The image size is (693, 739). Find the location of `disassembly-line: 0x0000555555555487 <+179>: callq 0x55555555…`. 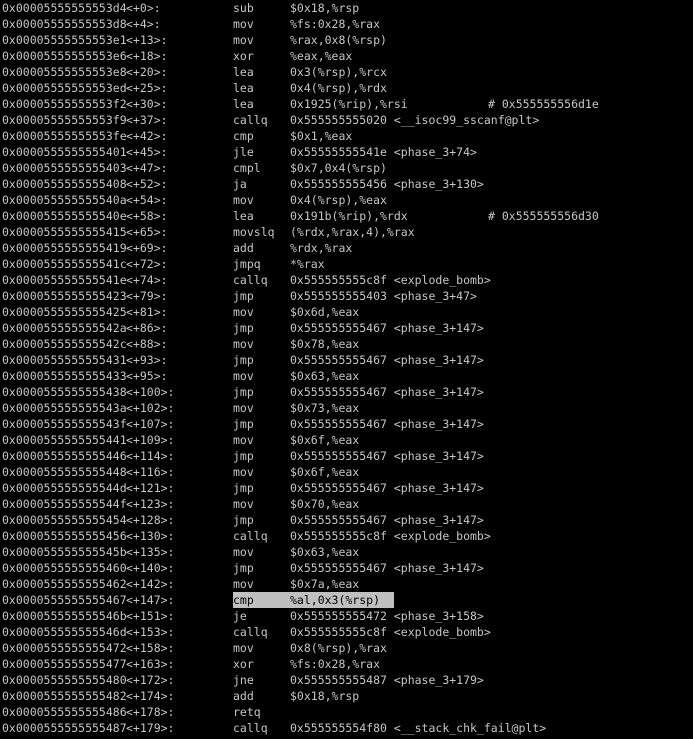

disassembly-line: 0x0000555555555487 <+179>: callq 0x55555555… is located at coordinates (347, 728).